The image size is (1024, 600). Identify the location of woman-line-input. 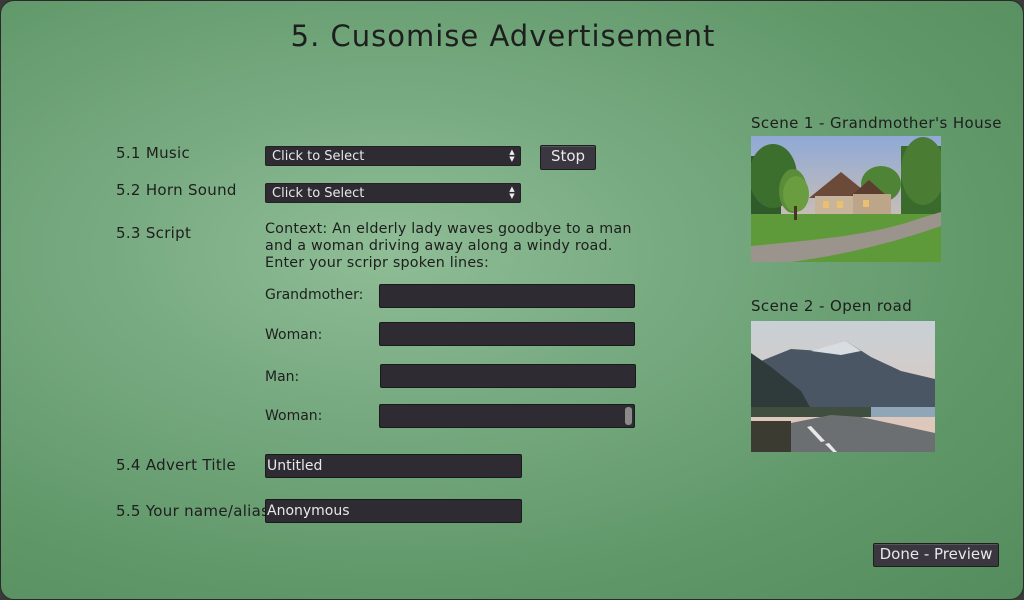
(507, 334).